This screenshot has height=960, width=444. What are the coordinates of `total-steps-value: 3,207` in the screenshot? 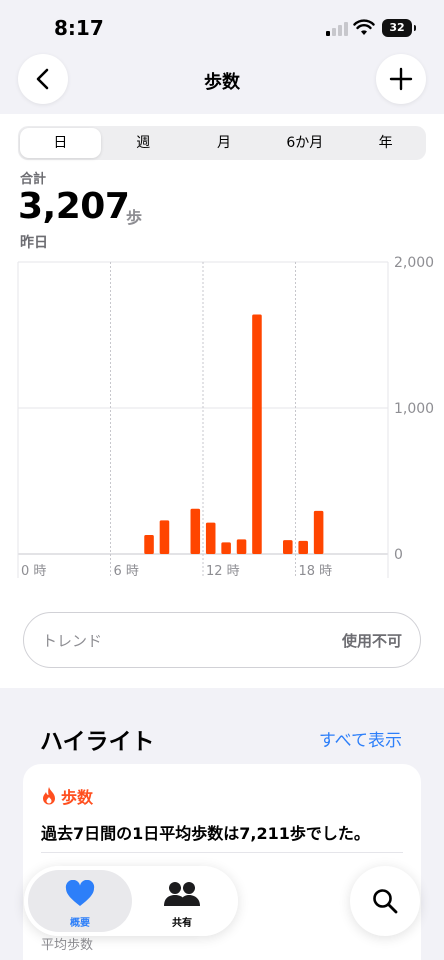 It's located at (74, 206).